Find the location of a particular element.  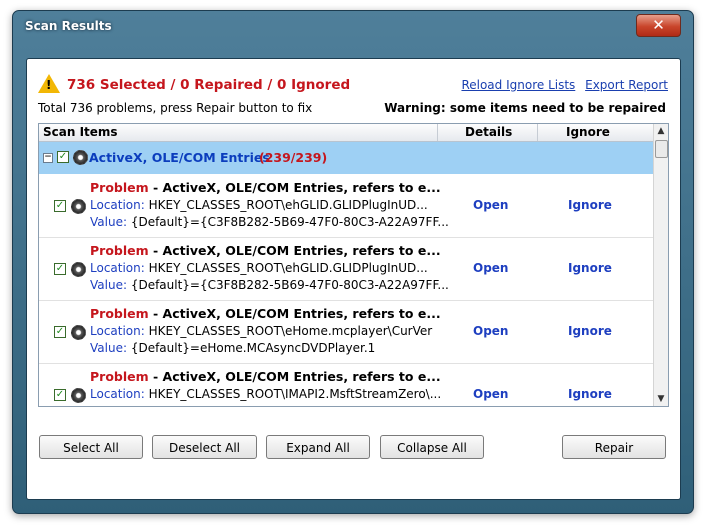

group-row: − ✓ ActiveX, OLE/COM Entries (239/239) is located at coordinates (346, 158).